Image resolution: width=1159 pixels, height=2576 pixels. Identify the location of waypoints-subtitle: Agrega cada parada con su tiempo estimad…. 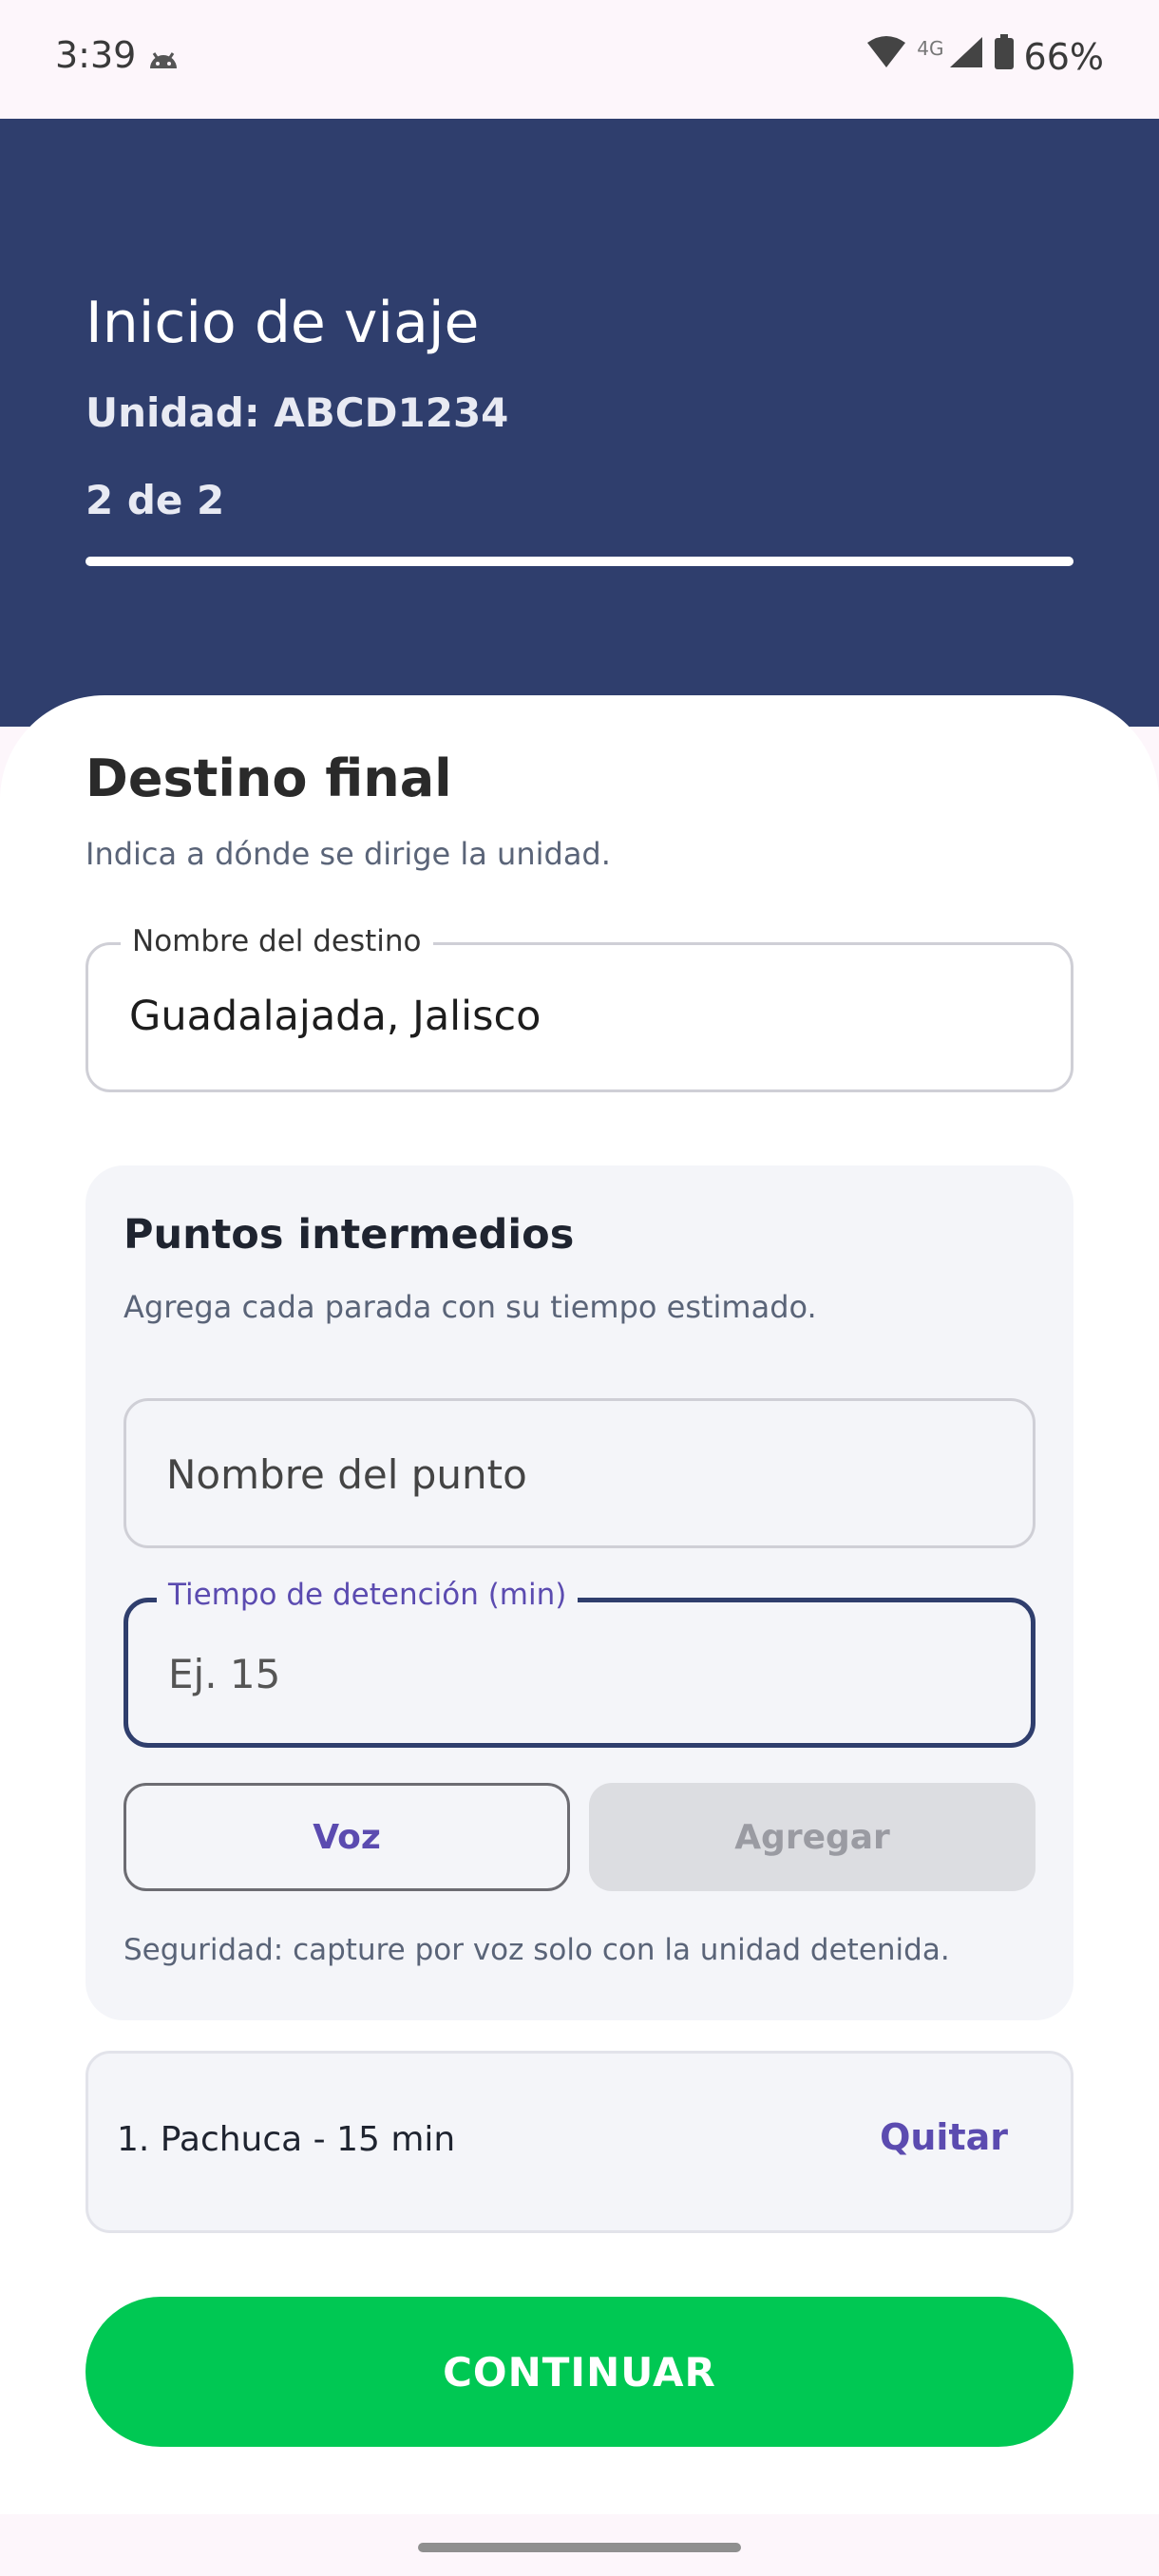
(470, 1307).